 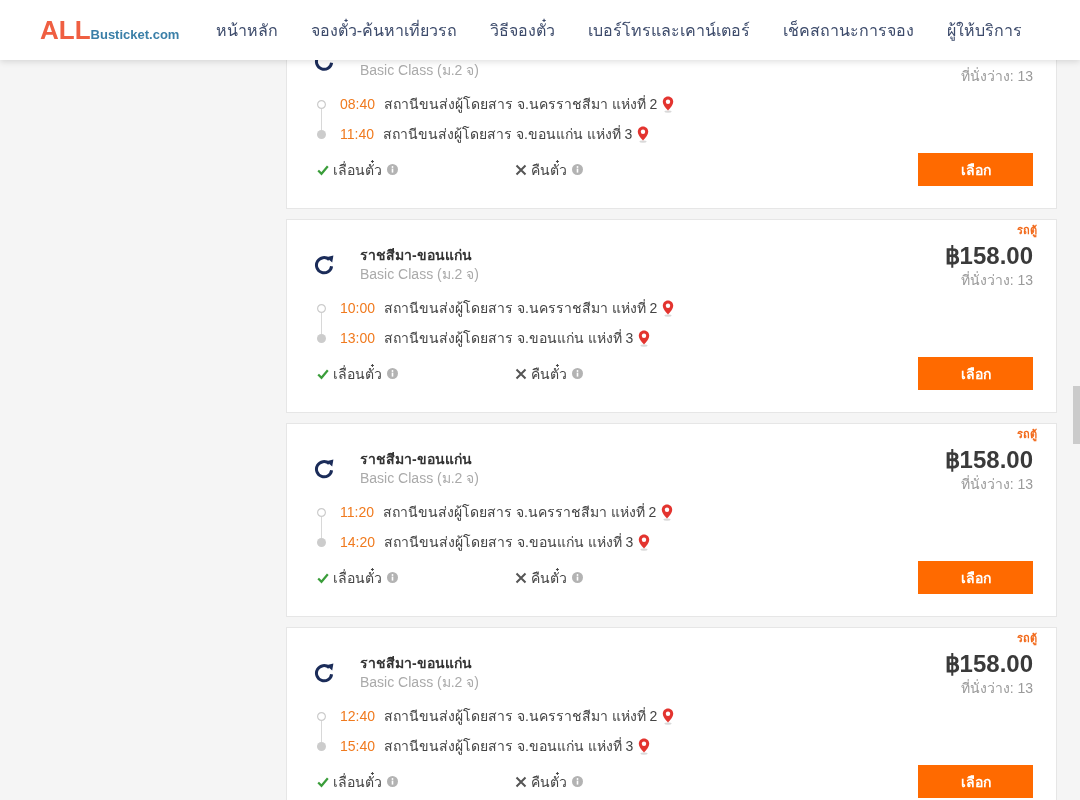 I want to click on nav-link: วิธีจองตั๋ว, so click(x=522, y=30).